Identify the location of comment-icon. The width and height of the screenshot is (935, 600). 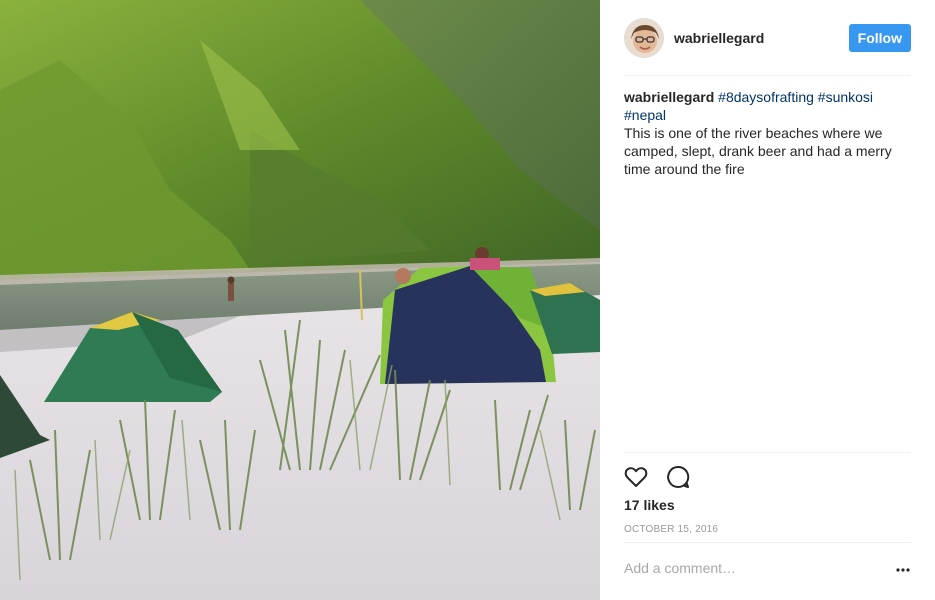
(678, 477).